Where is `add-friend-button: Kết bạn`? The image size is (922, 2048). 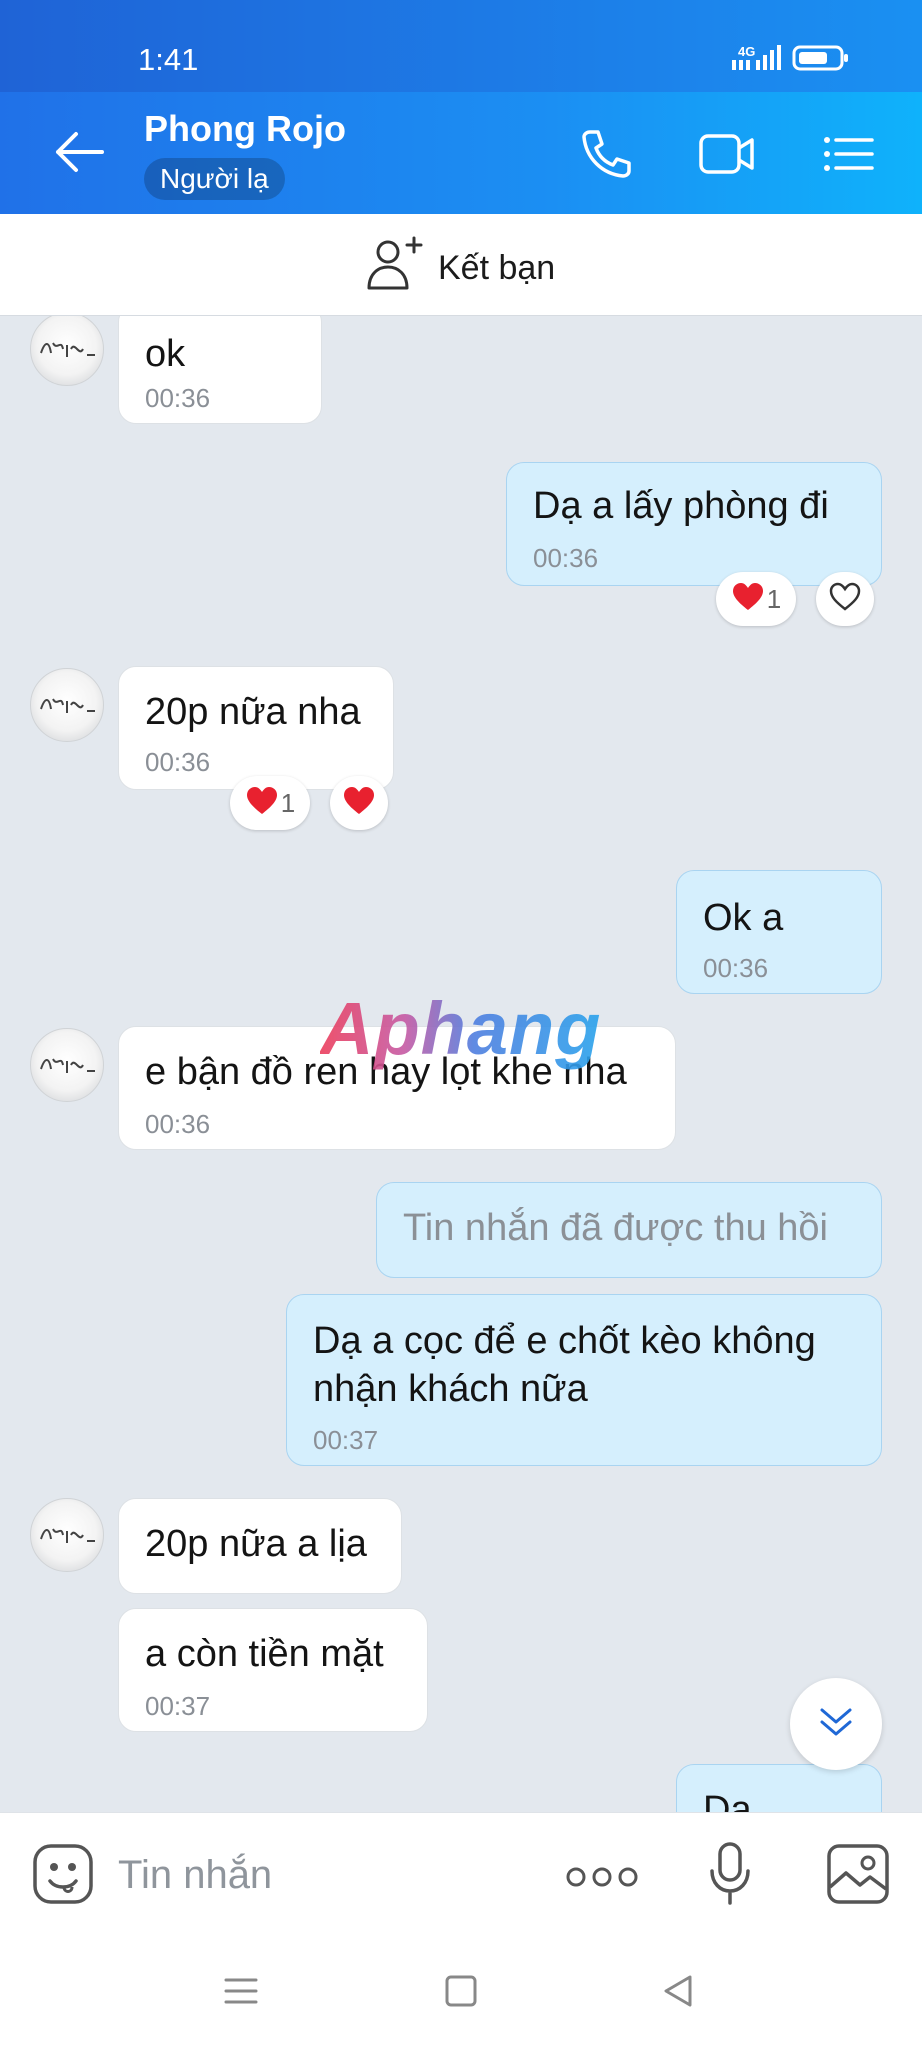
add-friend-button: Kết bạn is located at coordinates (460, 268).